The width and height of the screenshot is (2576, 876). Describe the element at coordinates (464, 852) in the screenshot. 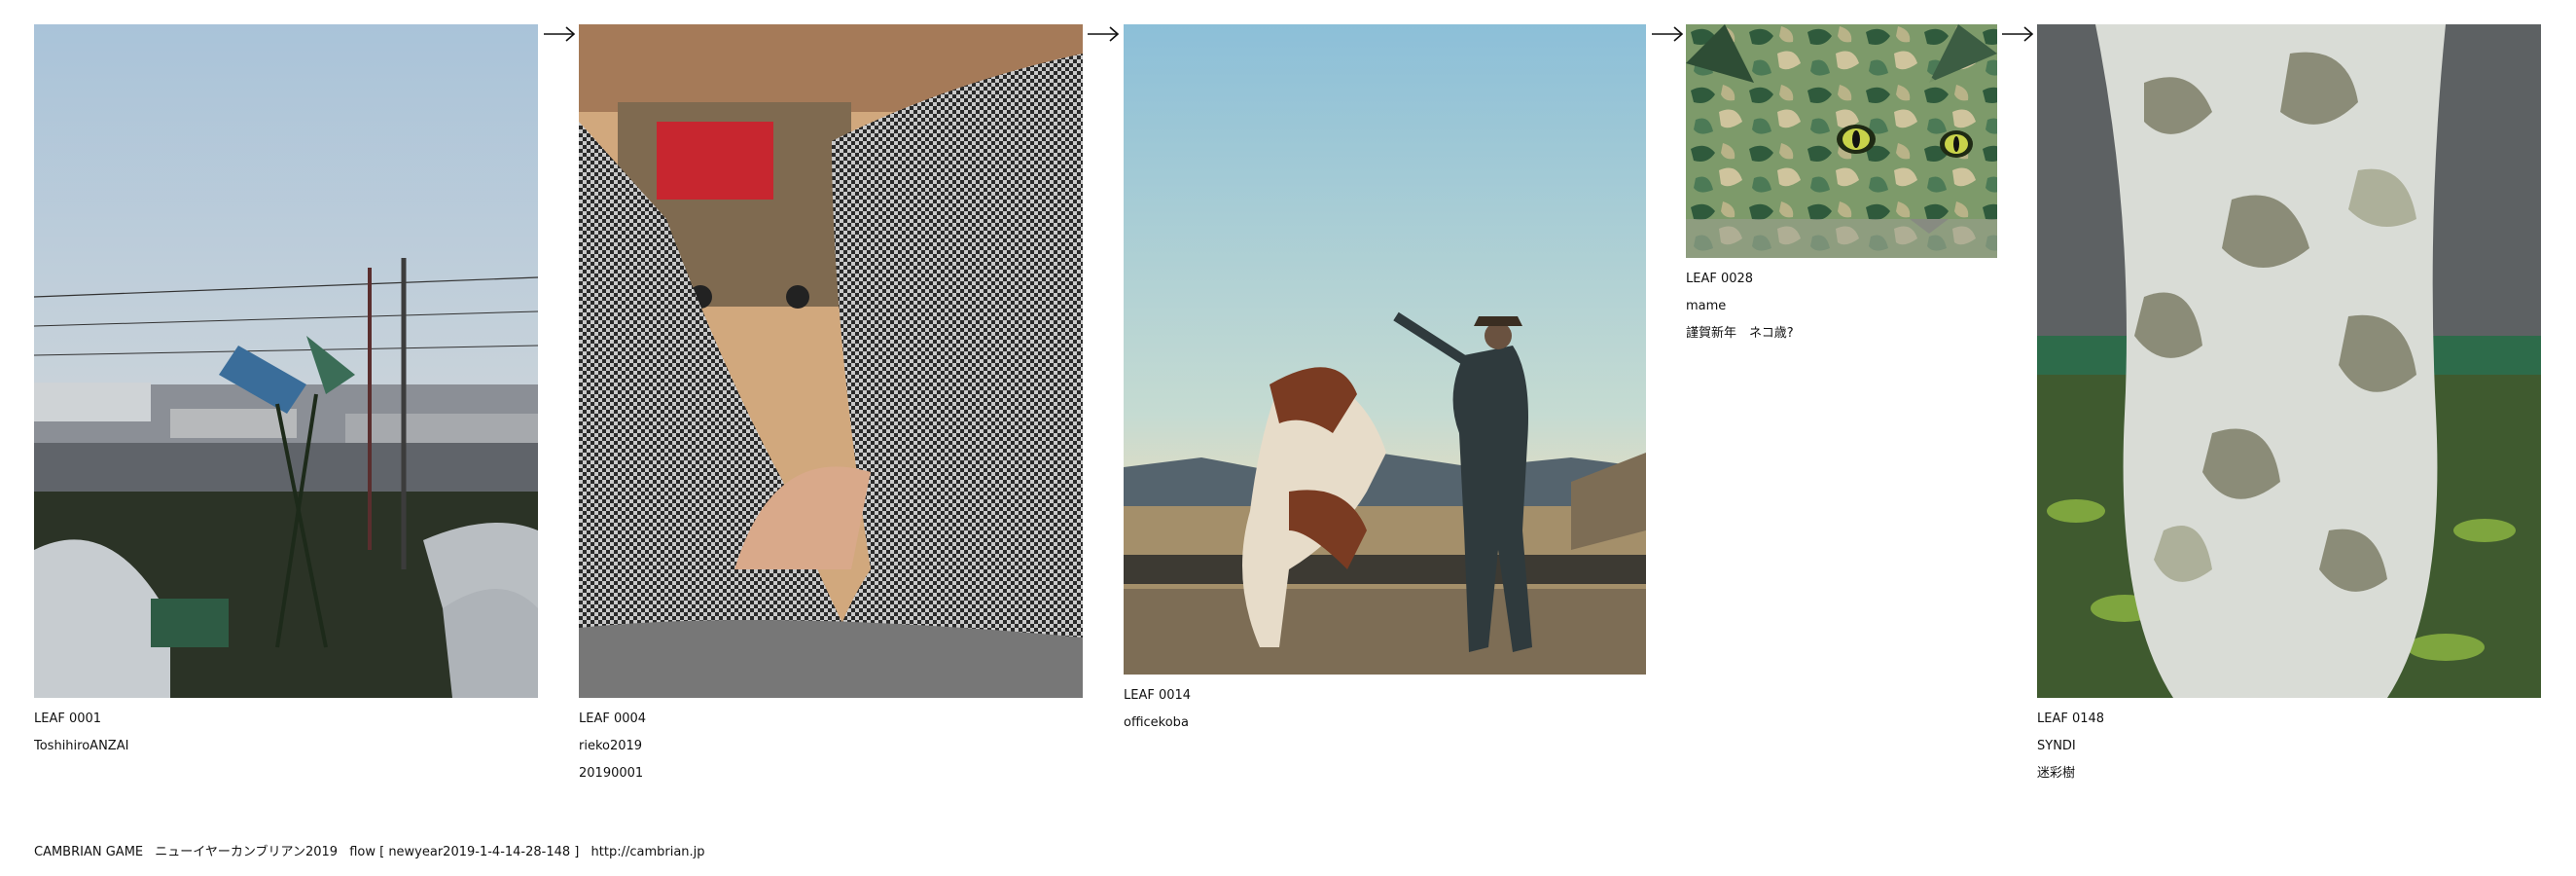

I see `flow-label: flow [ newyear2019-1-4-14-28-148 ]` at that location.